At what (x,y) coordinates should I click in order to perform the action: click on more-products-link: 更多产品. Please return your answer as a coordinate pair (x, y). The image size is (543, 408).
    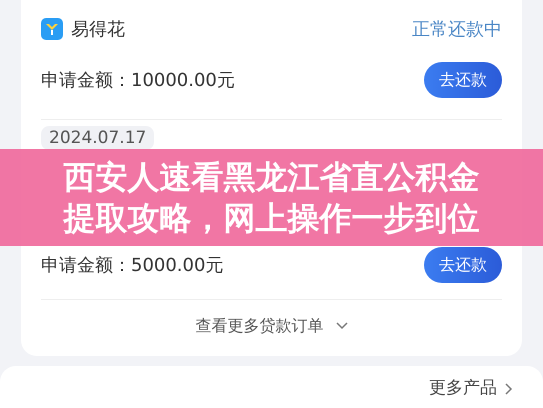
    Looking at the image, I should click on (463, 389).